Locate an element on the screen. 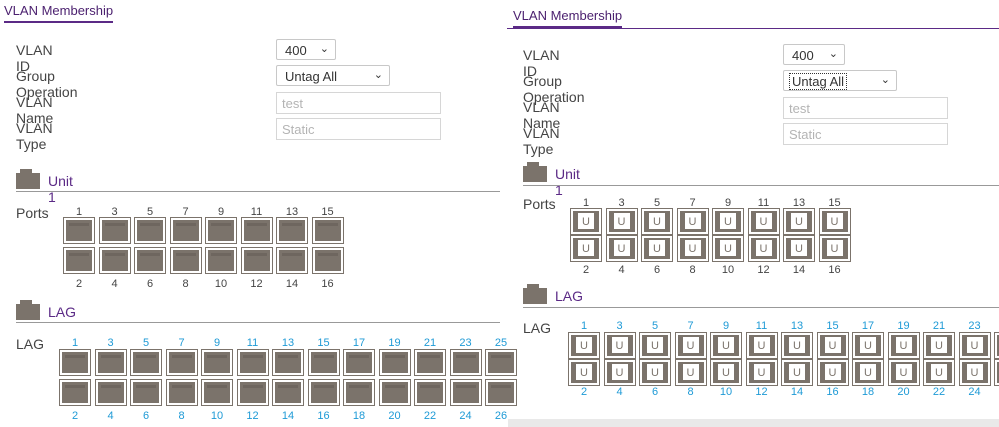 The width and height of the screenshot is (999, 427). vlan-id-value: 400 is located at coordinates (296, 50).